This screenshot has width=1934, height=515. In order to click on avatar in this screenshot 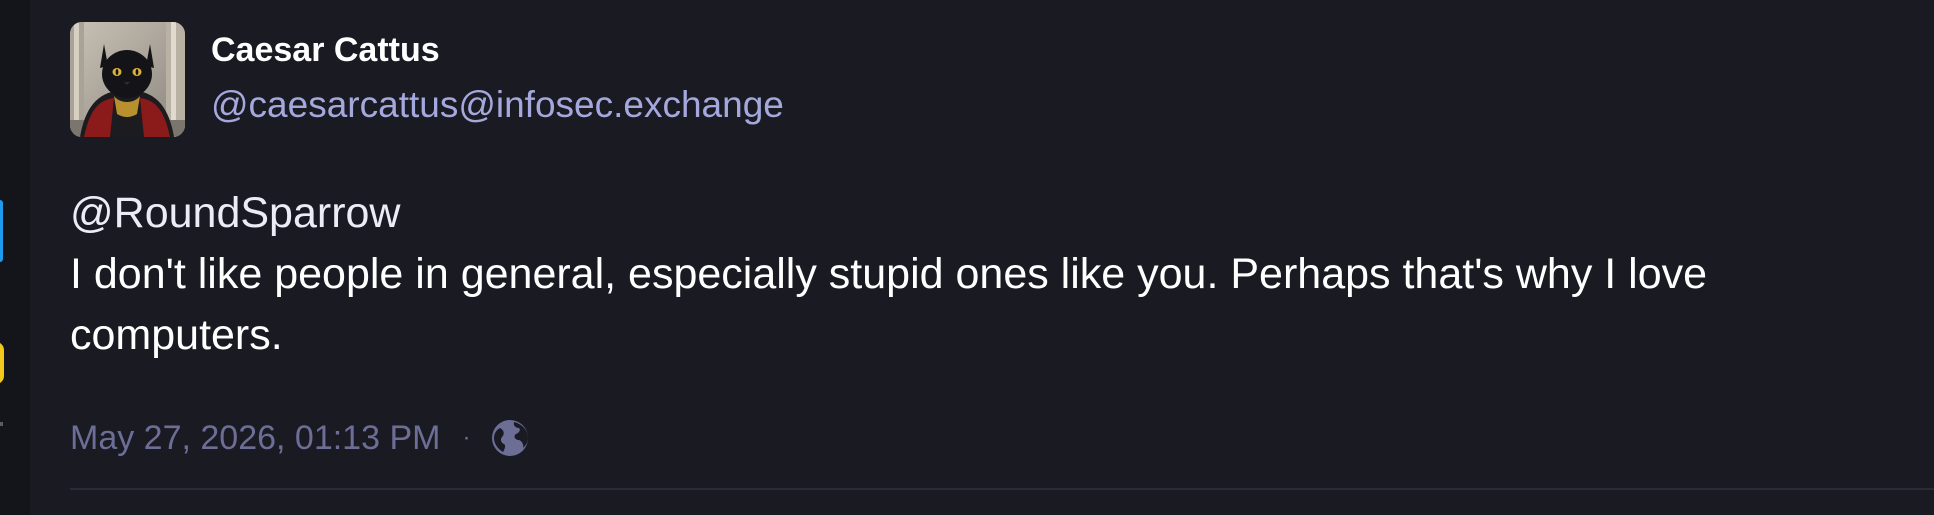, I will do `click(127, 79)`.